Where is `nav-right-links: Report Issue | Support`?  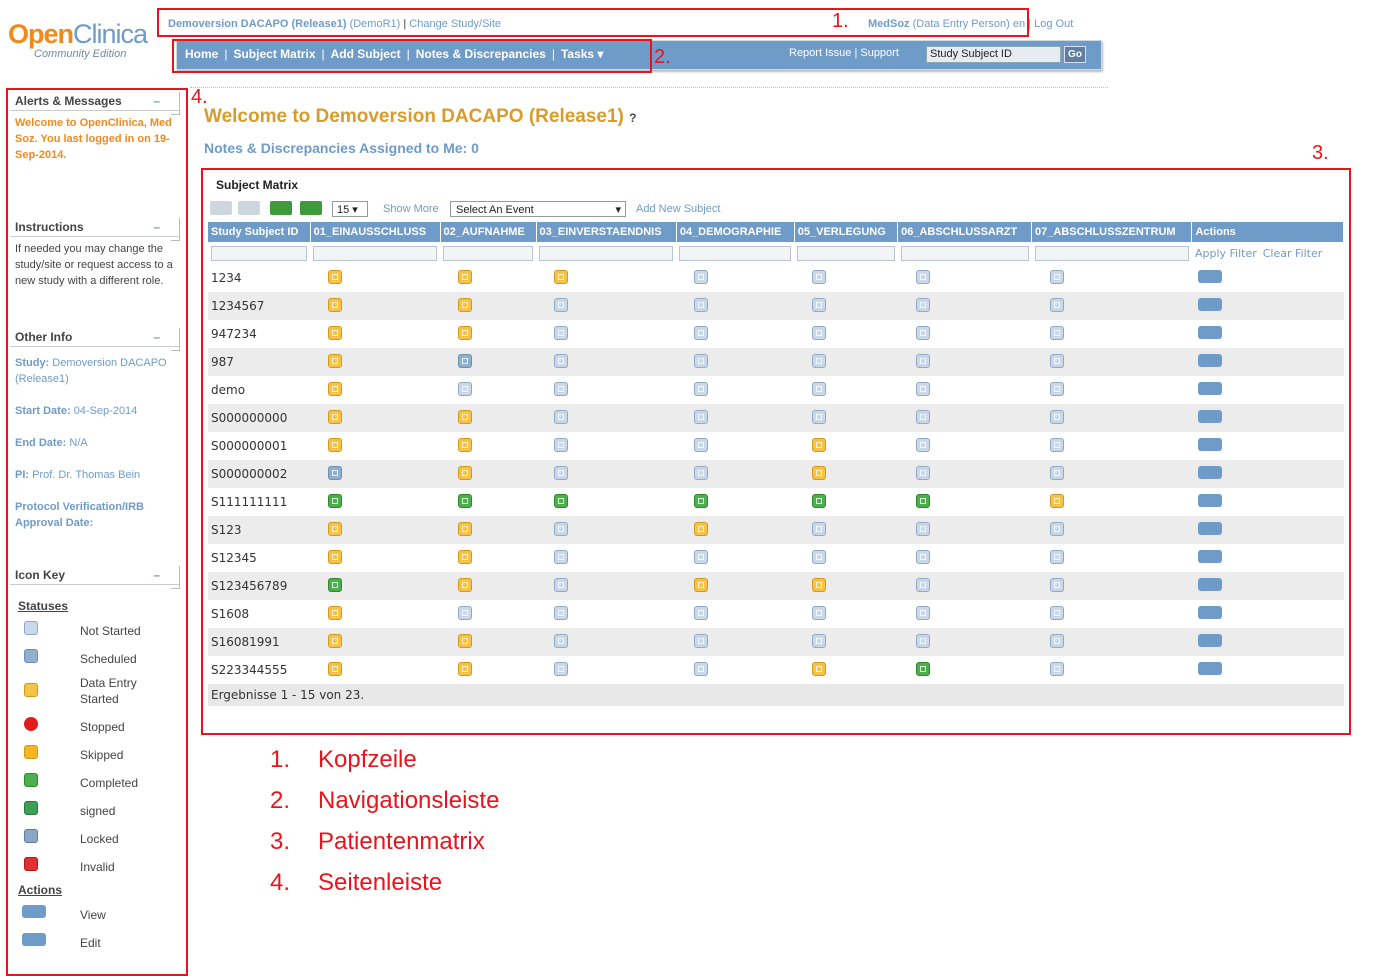
nav-right-links: Report Issue | Support is located at coordinates (844, 53).